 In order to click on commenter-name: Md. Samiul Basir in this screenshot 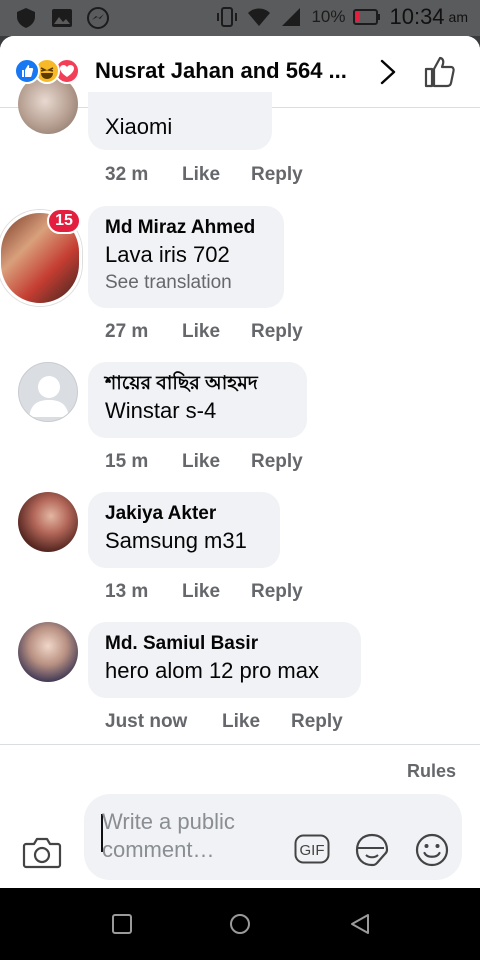, I will do `click(224, 644)`.